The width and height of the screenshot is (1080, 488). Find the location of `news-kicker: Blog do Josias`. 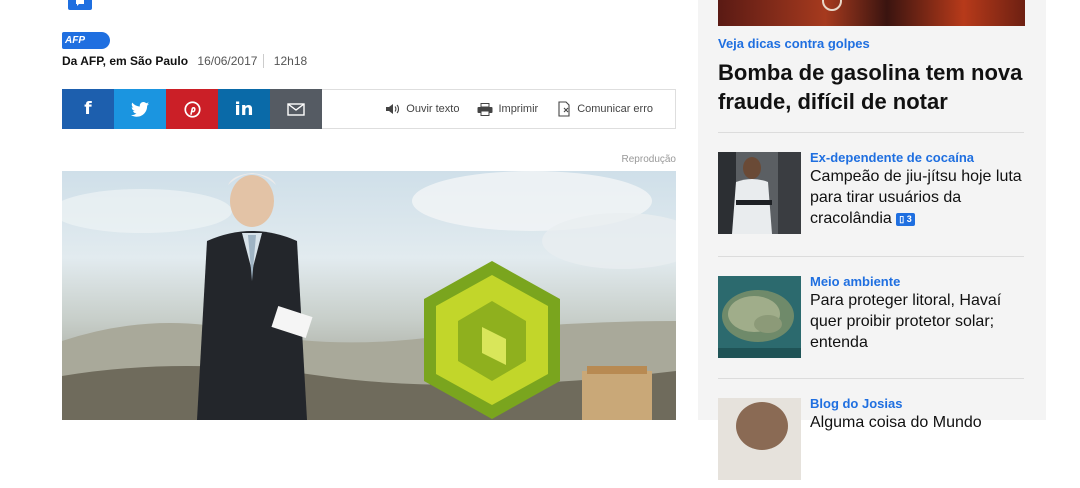

news-kicker: Blog do Josias is located at coordinates (919, 404).